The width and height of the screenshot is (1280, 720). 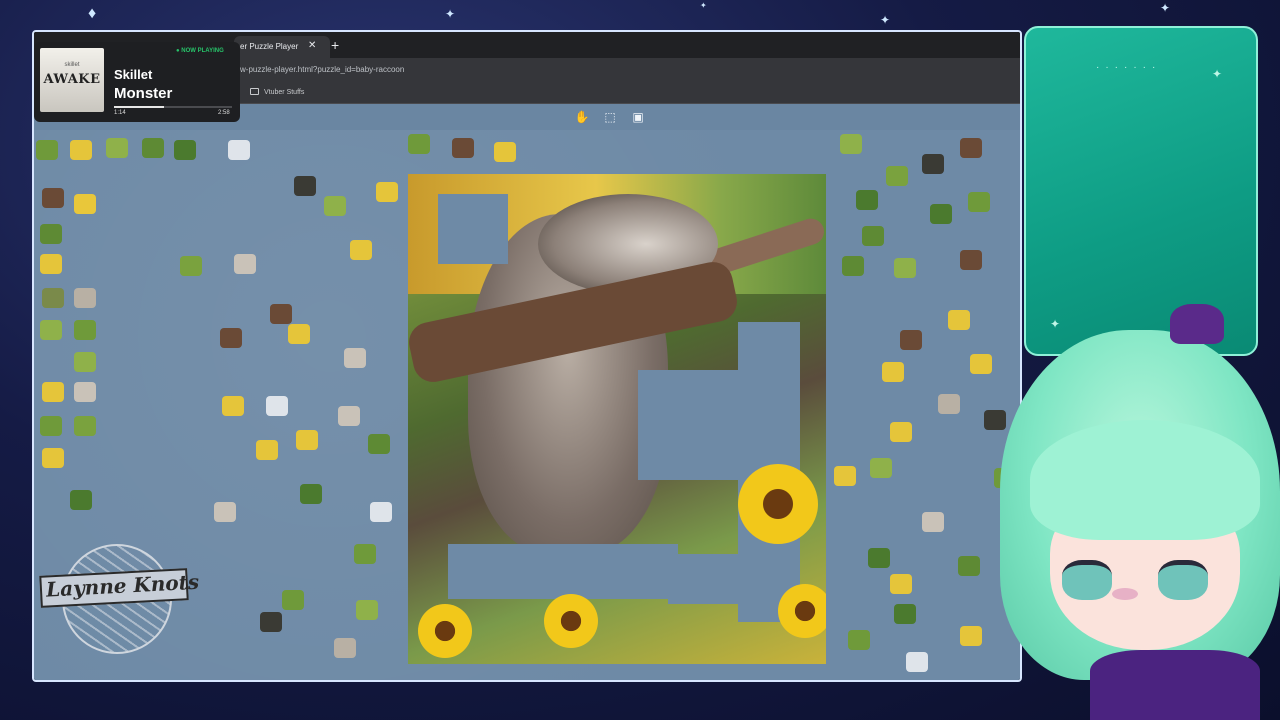 I want to click on now-playing-badge: ● NOW PLAYING, so click(x=200, y=51).